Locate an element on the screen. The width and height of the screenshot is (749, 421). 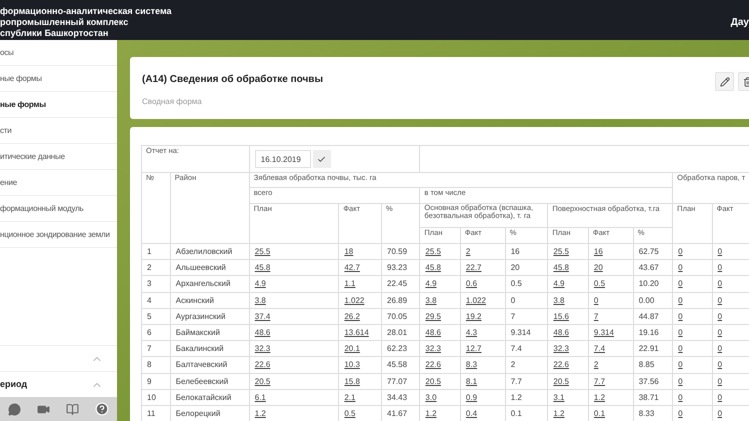
value-link: 7.7 is located at coordinates (600, 381).